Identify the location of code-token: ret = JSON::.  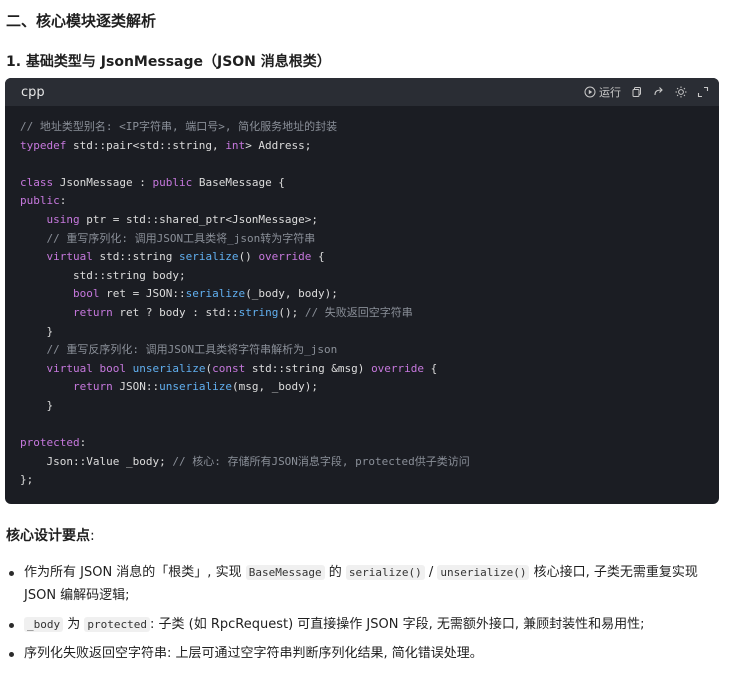
(142, 294).